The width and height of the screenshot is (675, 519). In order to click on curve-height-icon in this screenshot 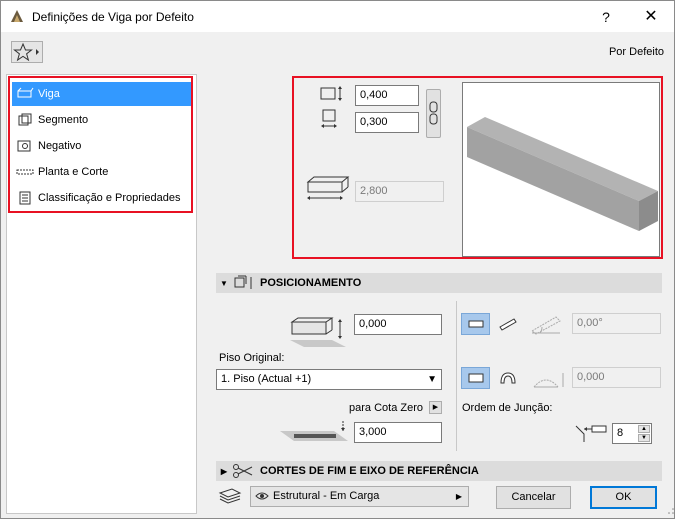, I will do `click(548, 380)`.